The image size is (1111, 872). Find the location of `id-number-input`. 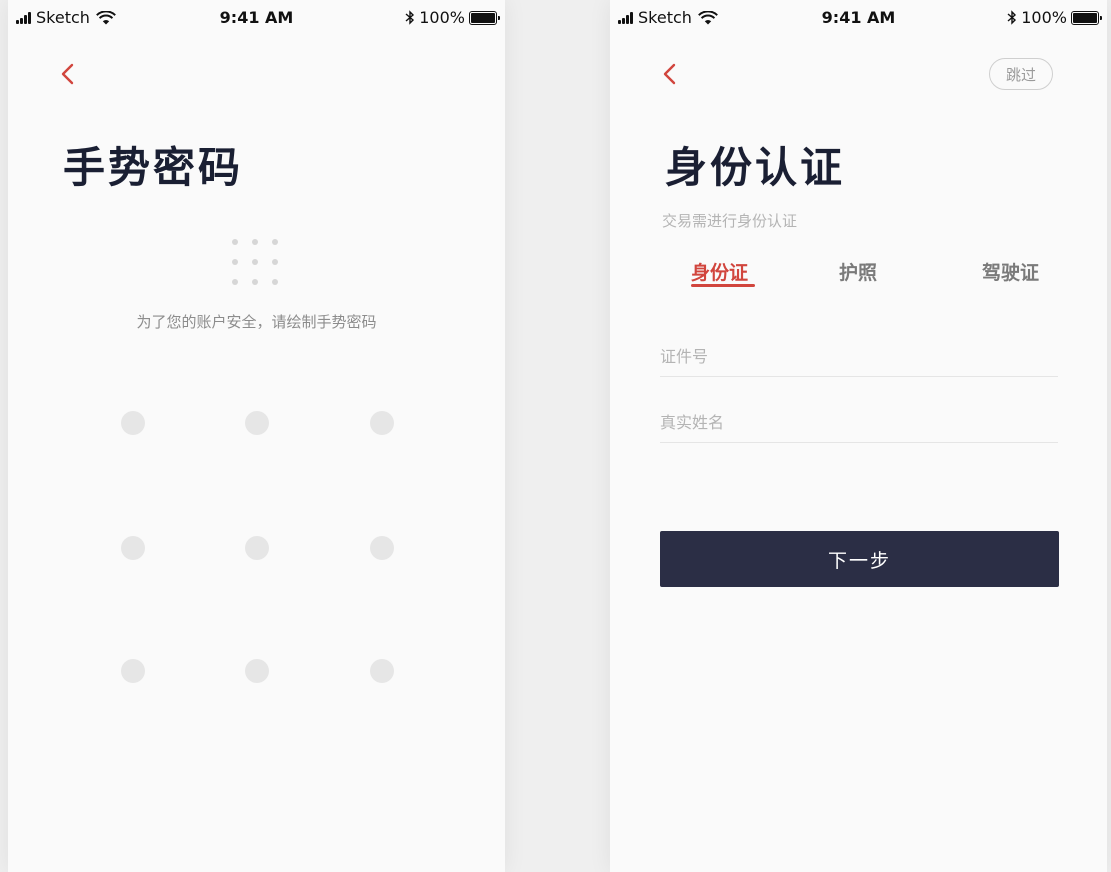

id-number-input is located at coordinates (859, 356).